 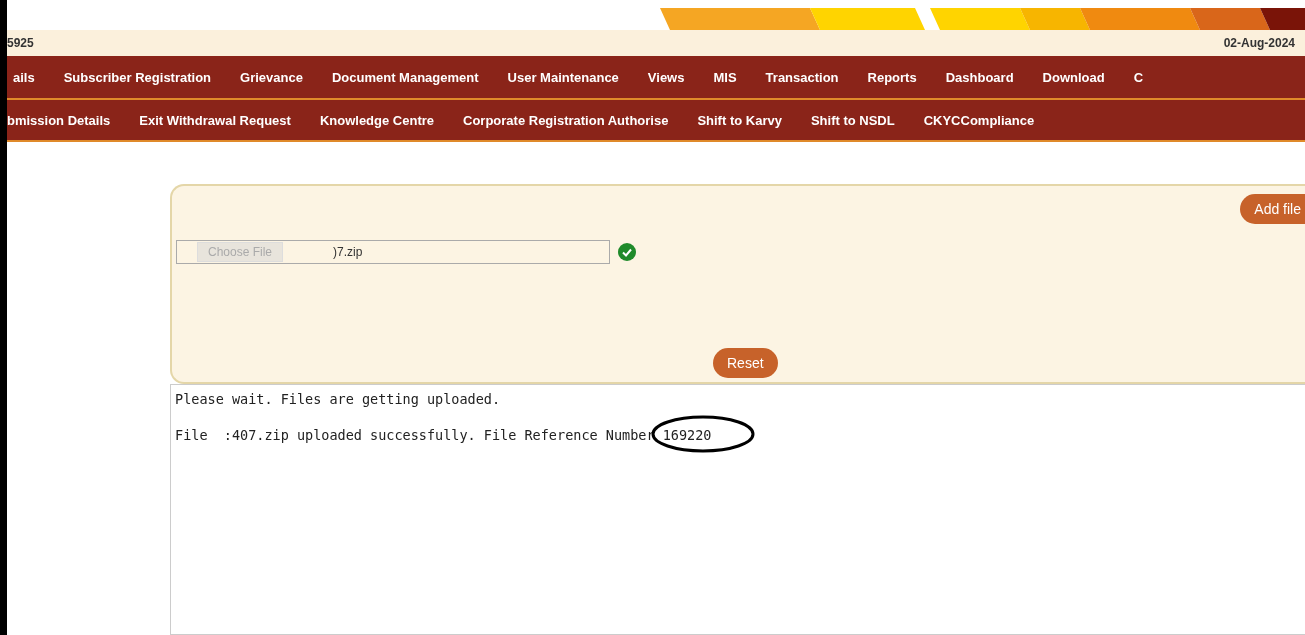 I want to click on menu-item: Reports, so click(x=892, y=77).